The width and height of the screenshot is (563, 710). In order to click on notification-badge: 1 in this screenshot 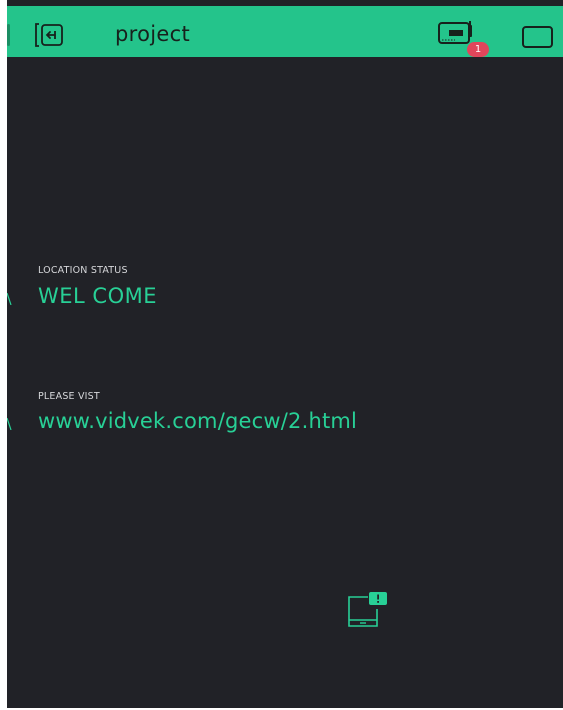, I will do `click(478, 49)`.